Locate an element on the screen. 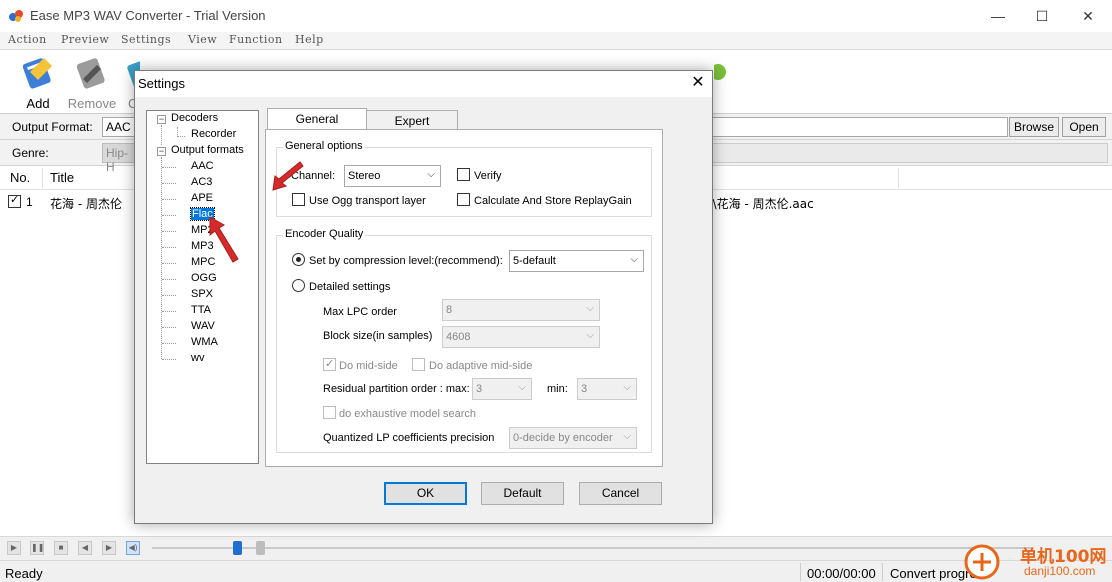 The width and height of the screenshot is (1112, 582). menu-settings: Settings is located at coordinates (146, 39).